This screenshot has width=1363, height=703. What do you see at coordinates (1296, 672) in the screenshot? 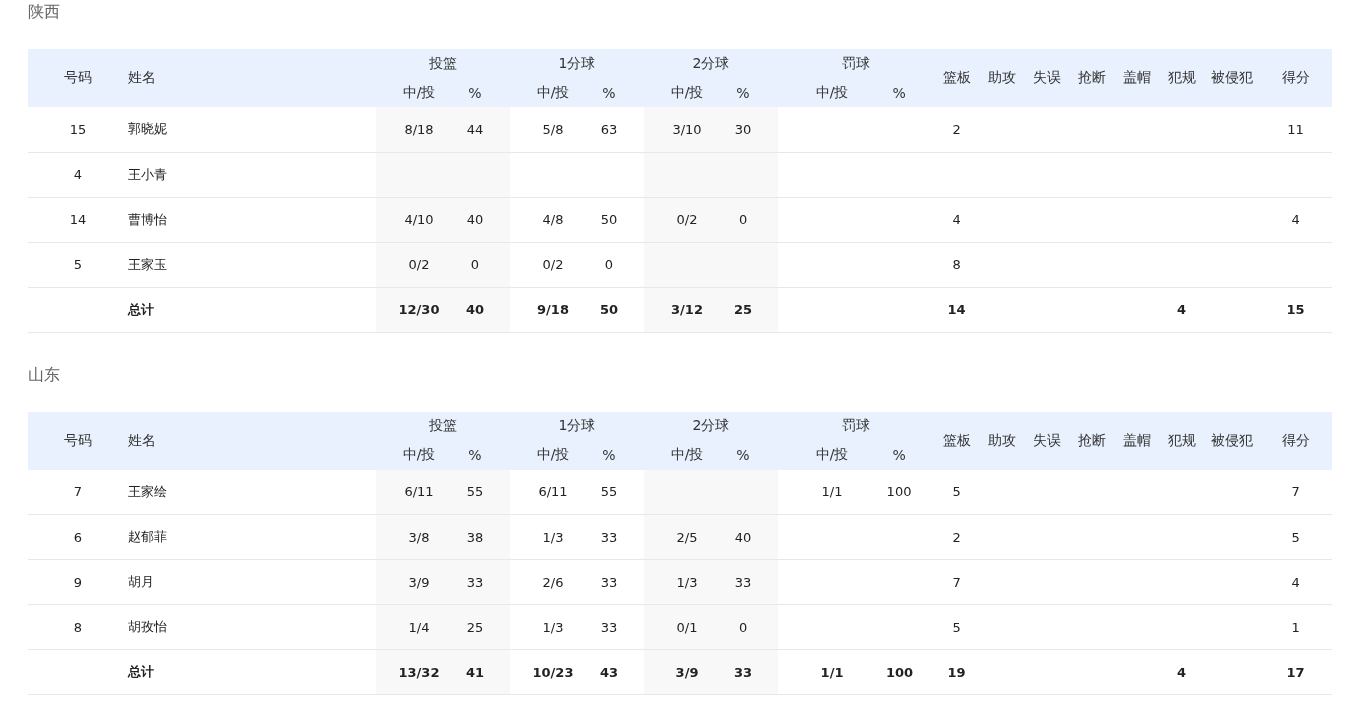
I see `table-cell: 17` at bounding box center [1296, 672].